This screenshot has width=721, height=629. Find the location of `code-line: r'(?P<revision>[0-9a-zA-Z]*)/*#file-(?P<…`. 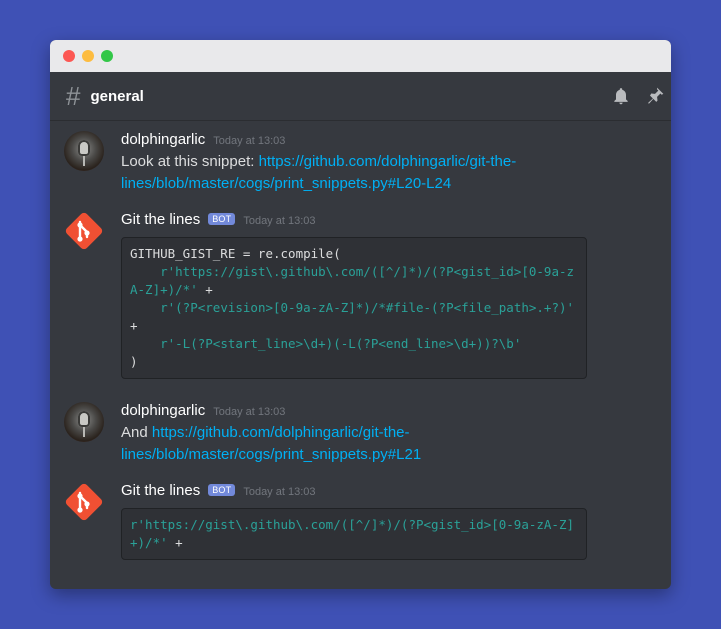

code-line: r'(?P<revision>[0-9a-zA-Z]*)/*#file-(?P<… is located at coordinates (354, 317).